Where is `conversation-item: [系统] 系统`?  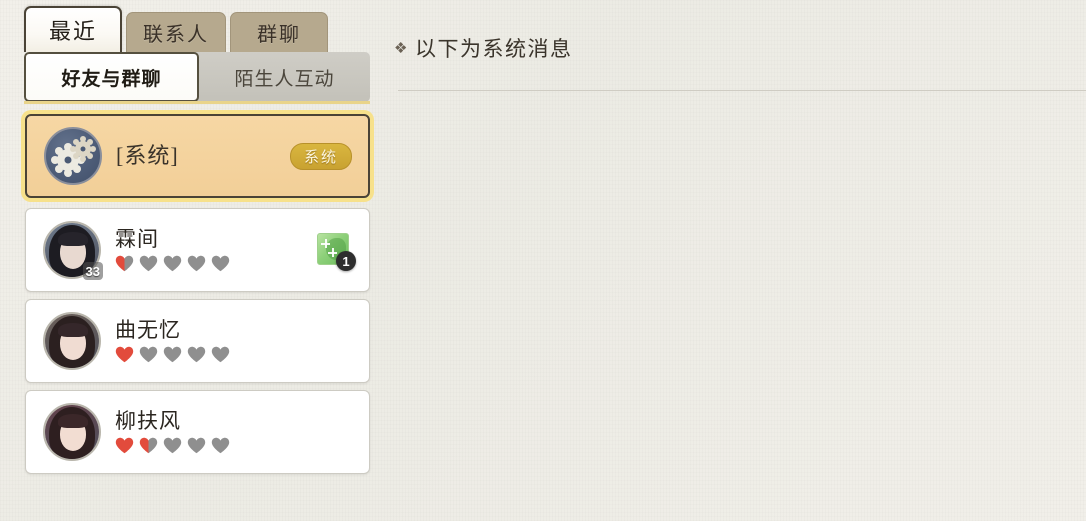
conversation-item: [系统] 系统 is located at coordinates (197, 156).